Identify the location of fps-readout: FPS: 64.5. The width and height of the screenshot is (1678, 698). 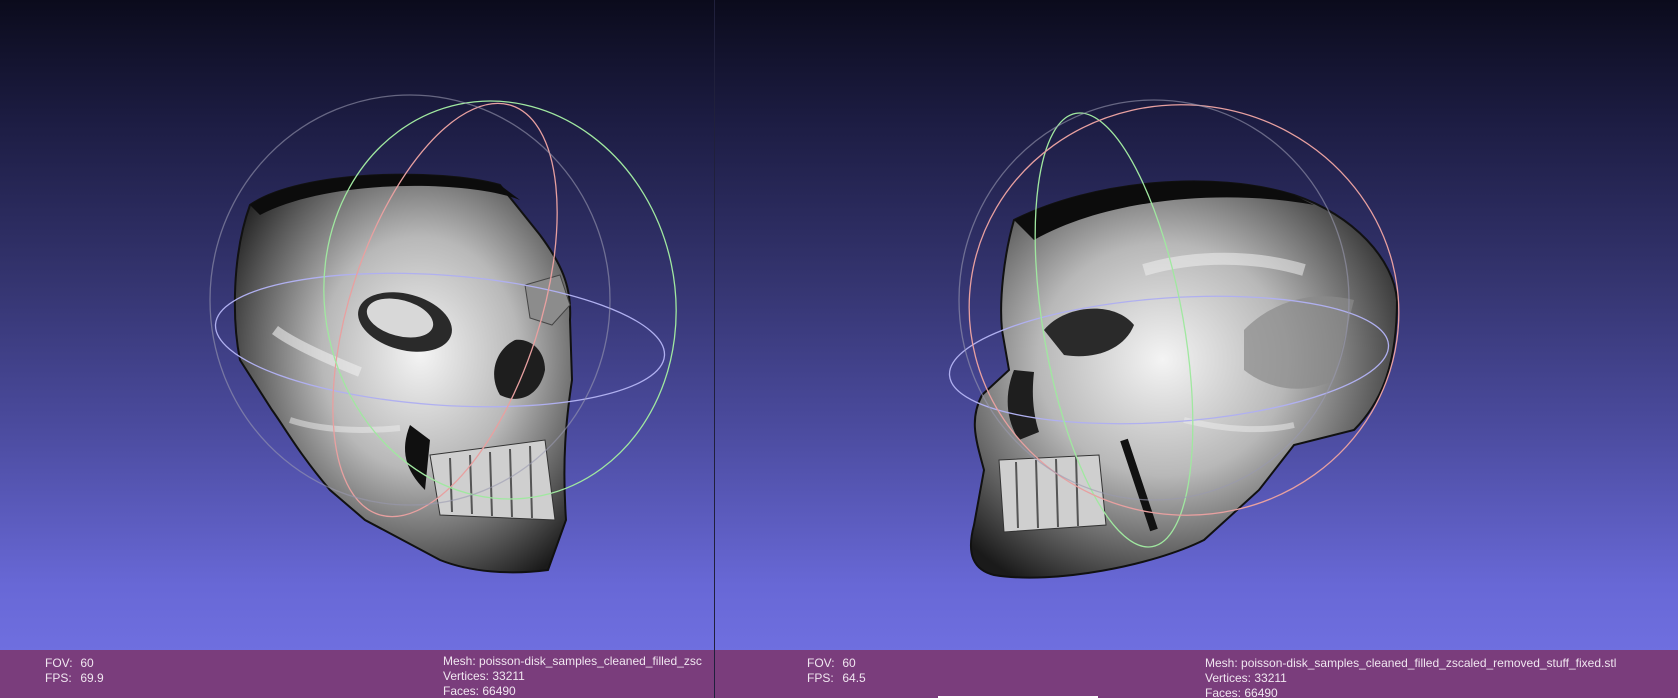
(836, 678).